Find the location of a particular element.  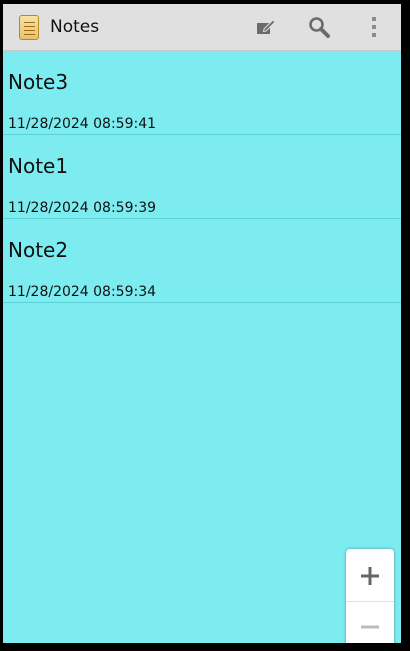

minus-icon is located at coordinates (370, 627).